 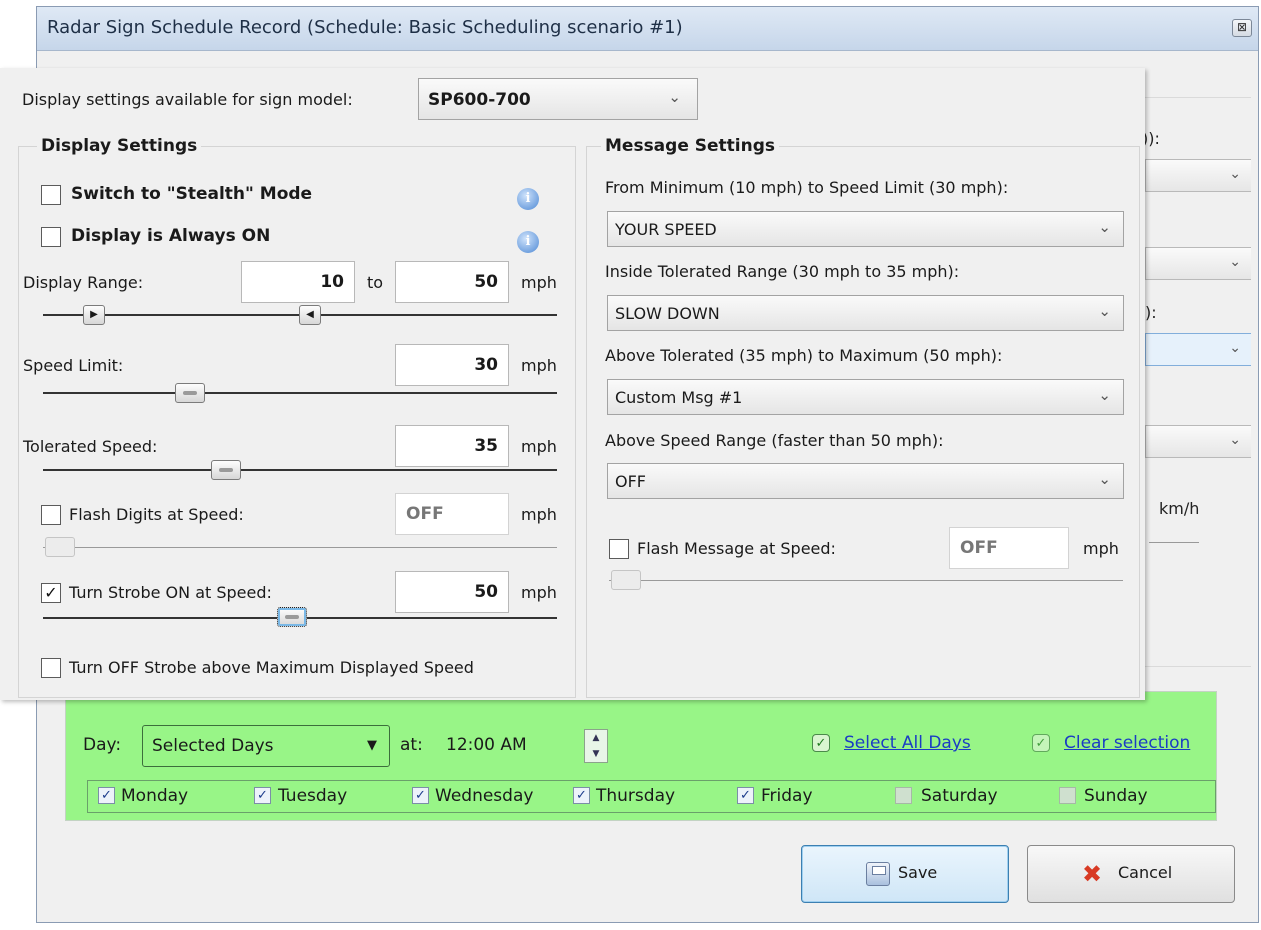 What do you see at coordinates (479, 100) in the screenshot?
I see `sign-model-value: SP600-700` at bounding box center [479, 100].